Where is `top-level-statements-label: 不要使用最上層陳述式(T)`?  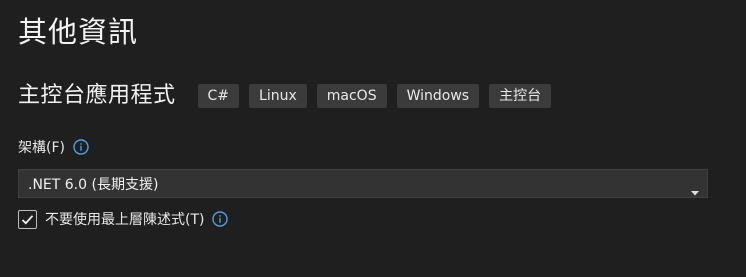
top-level-statements-label: 不要使用最上層陳述式(T) is located at coordinates (124, 219).